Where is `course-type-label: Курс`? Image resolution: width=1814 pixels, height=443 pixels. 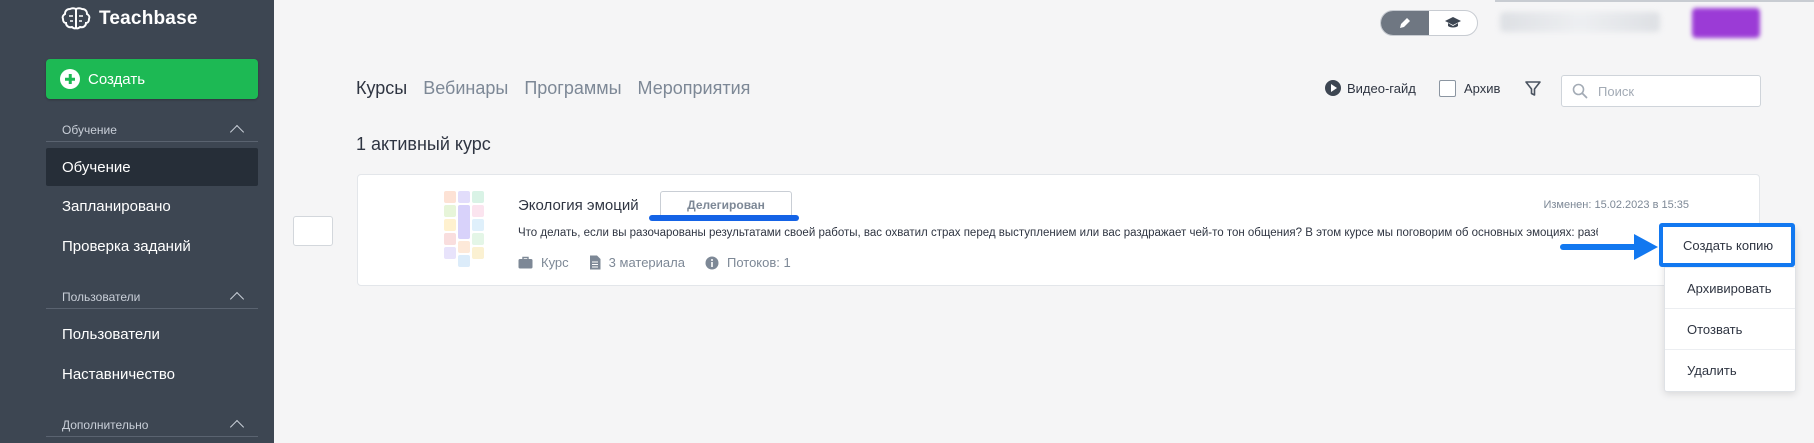
course-type-label: Курс is located at coordinates (555, 262).